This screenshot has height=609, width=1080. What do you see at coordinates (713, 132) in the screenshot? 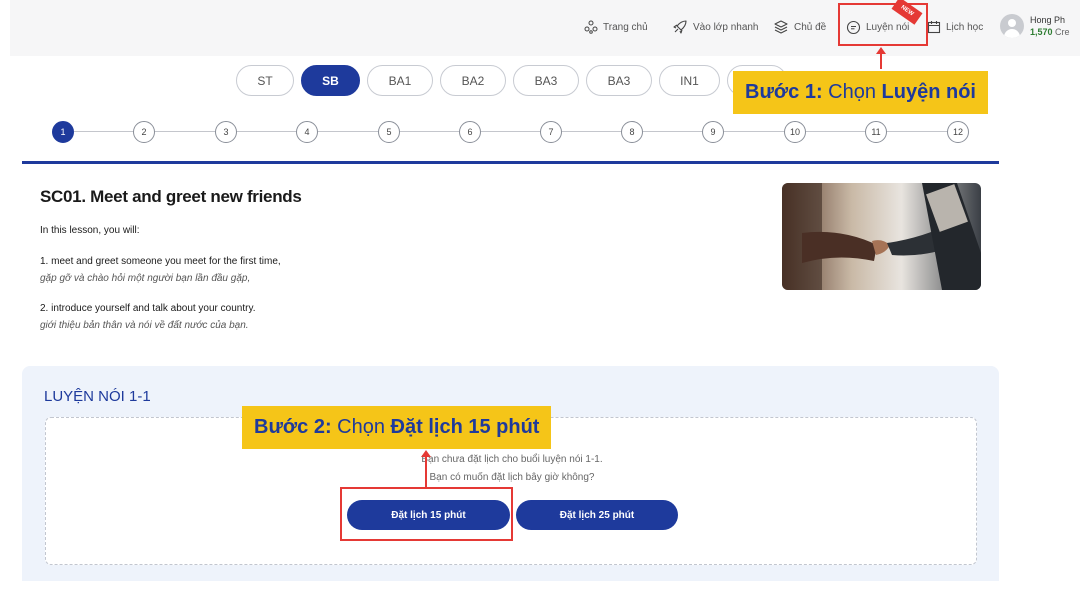
I see `step-circle: 9` at bounding box center [713, 132].